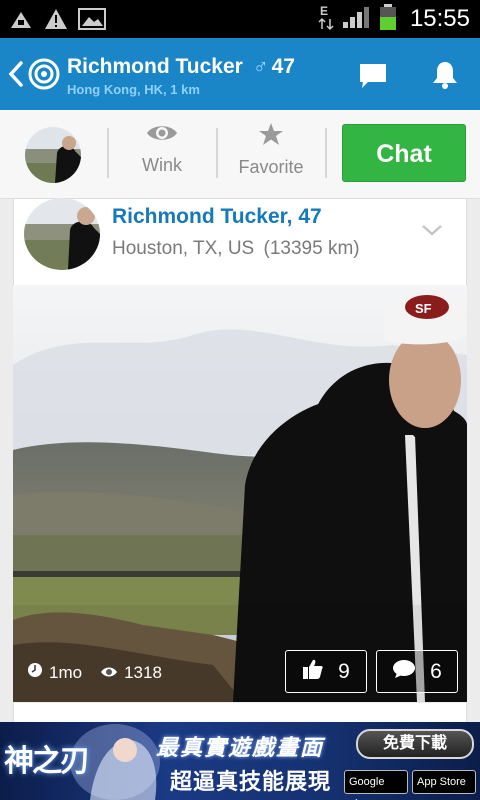  Describe the element at coordinates (94, 672) in the screenshot. I see `post-meta: 1mo 1318` at that location.